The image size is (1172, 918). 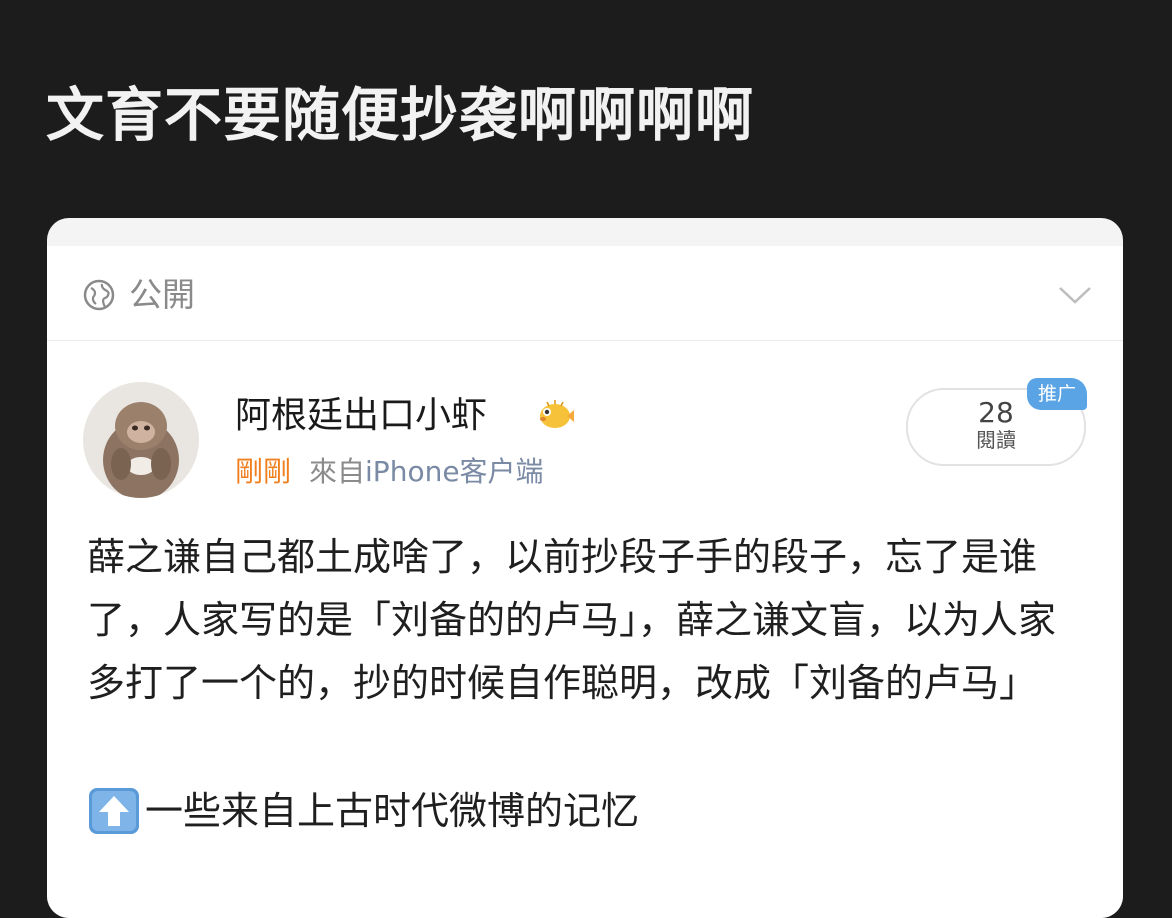 What do you see at coordinates (1075, 295) in the screenshot?
I see `chevron-down-icon` at bounding box center [1075, 295].